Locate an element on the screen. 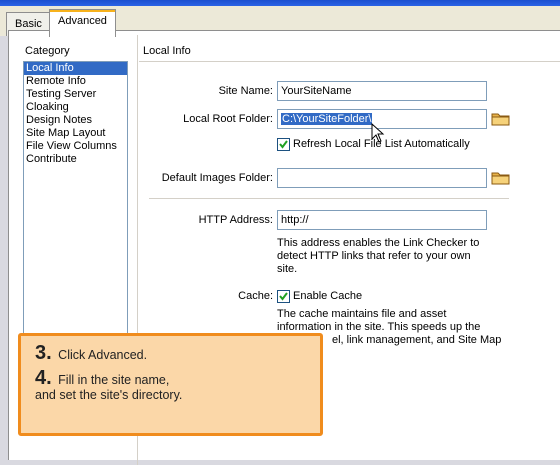 Image resolution: width=560 pixels, height=465 pixels. step-4-number: 4. is located at coordinates (43, 378).